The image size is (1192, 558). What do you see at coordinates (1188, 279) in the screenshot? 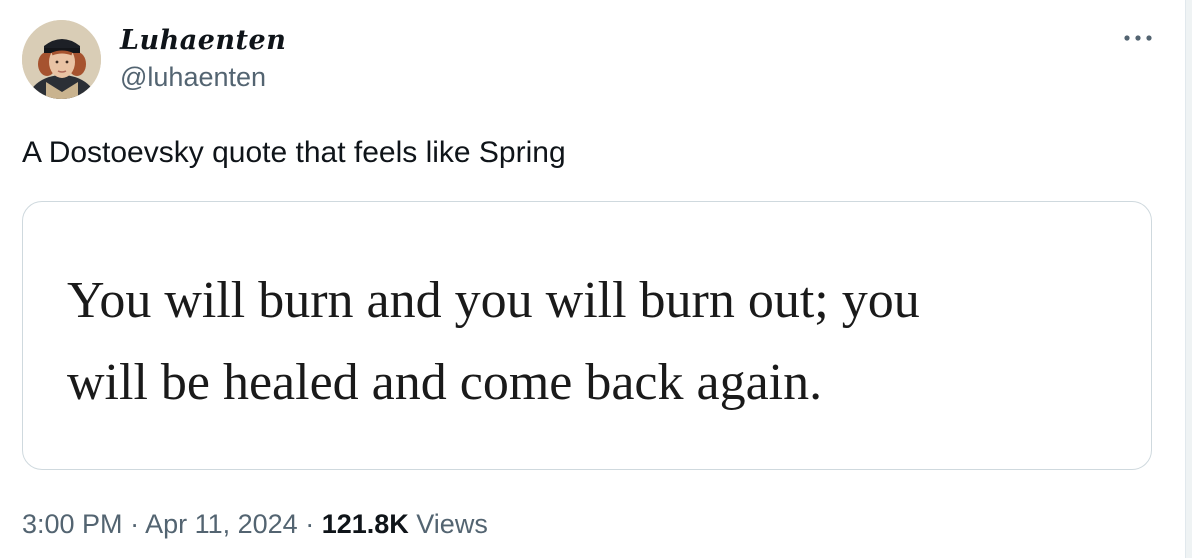
I see `scrollbar-track` at bounding box center [1188, 279].